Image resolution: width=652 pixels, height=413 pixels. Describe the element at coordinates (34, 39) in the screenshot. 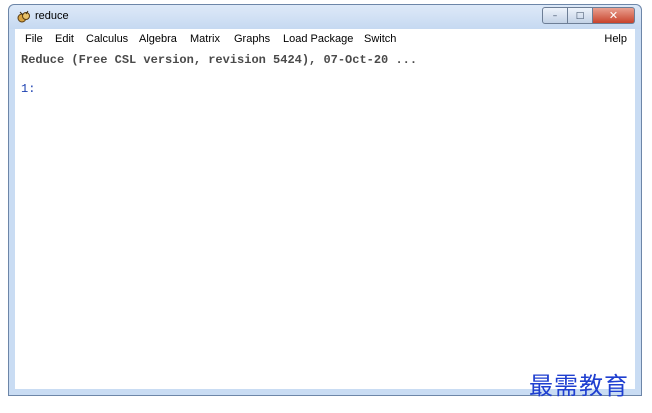

I see `menu-file: File` at that location.